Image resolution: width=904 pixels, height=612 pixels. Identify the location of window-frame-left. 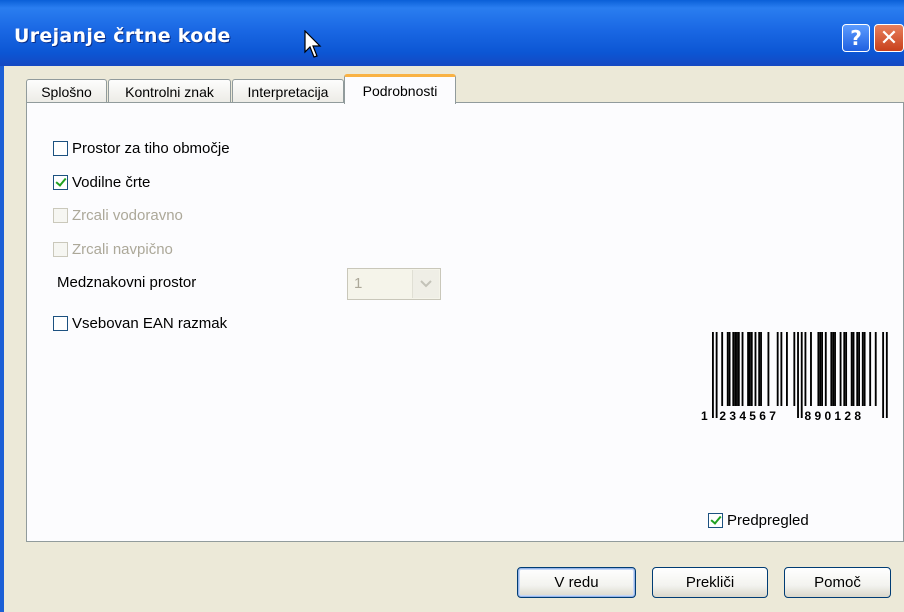
(2, 339).